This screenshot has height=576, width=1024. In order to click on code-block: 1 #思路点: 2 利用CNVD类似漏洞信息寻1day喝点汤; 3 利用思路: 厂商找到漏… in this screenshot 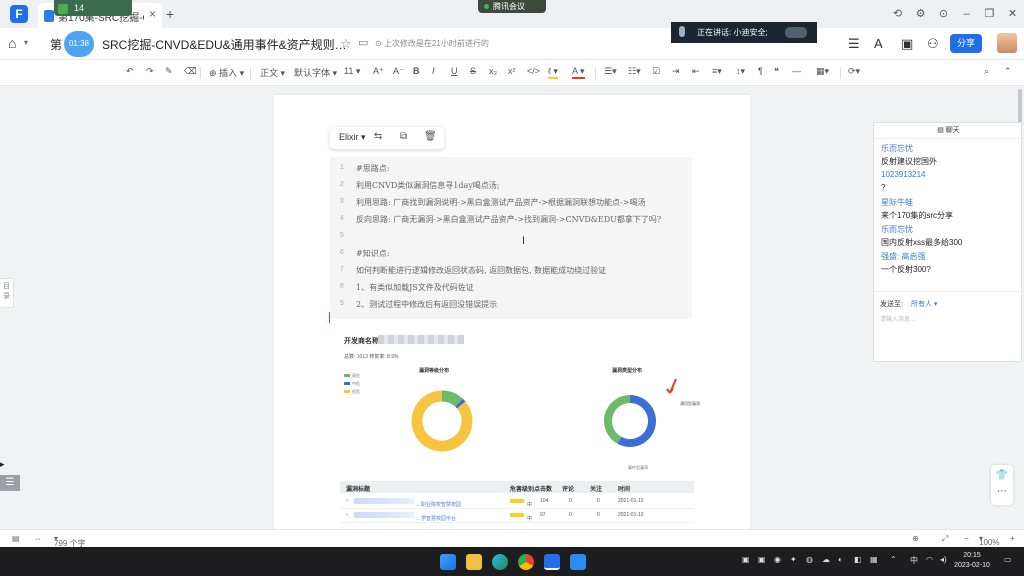, I will do `click(511, 238)`.